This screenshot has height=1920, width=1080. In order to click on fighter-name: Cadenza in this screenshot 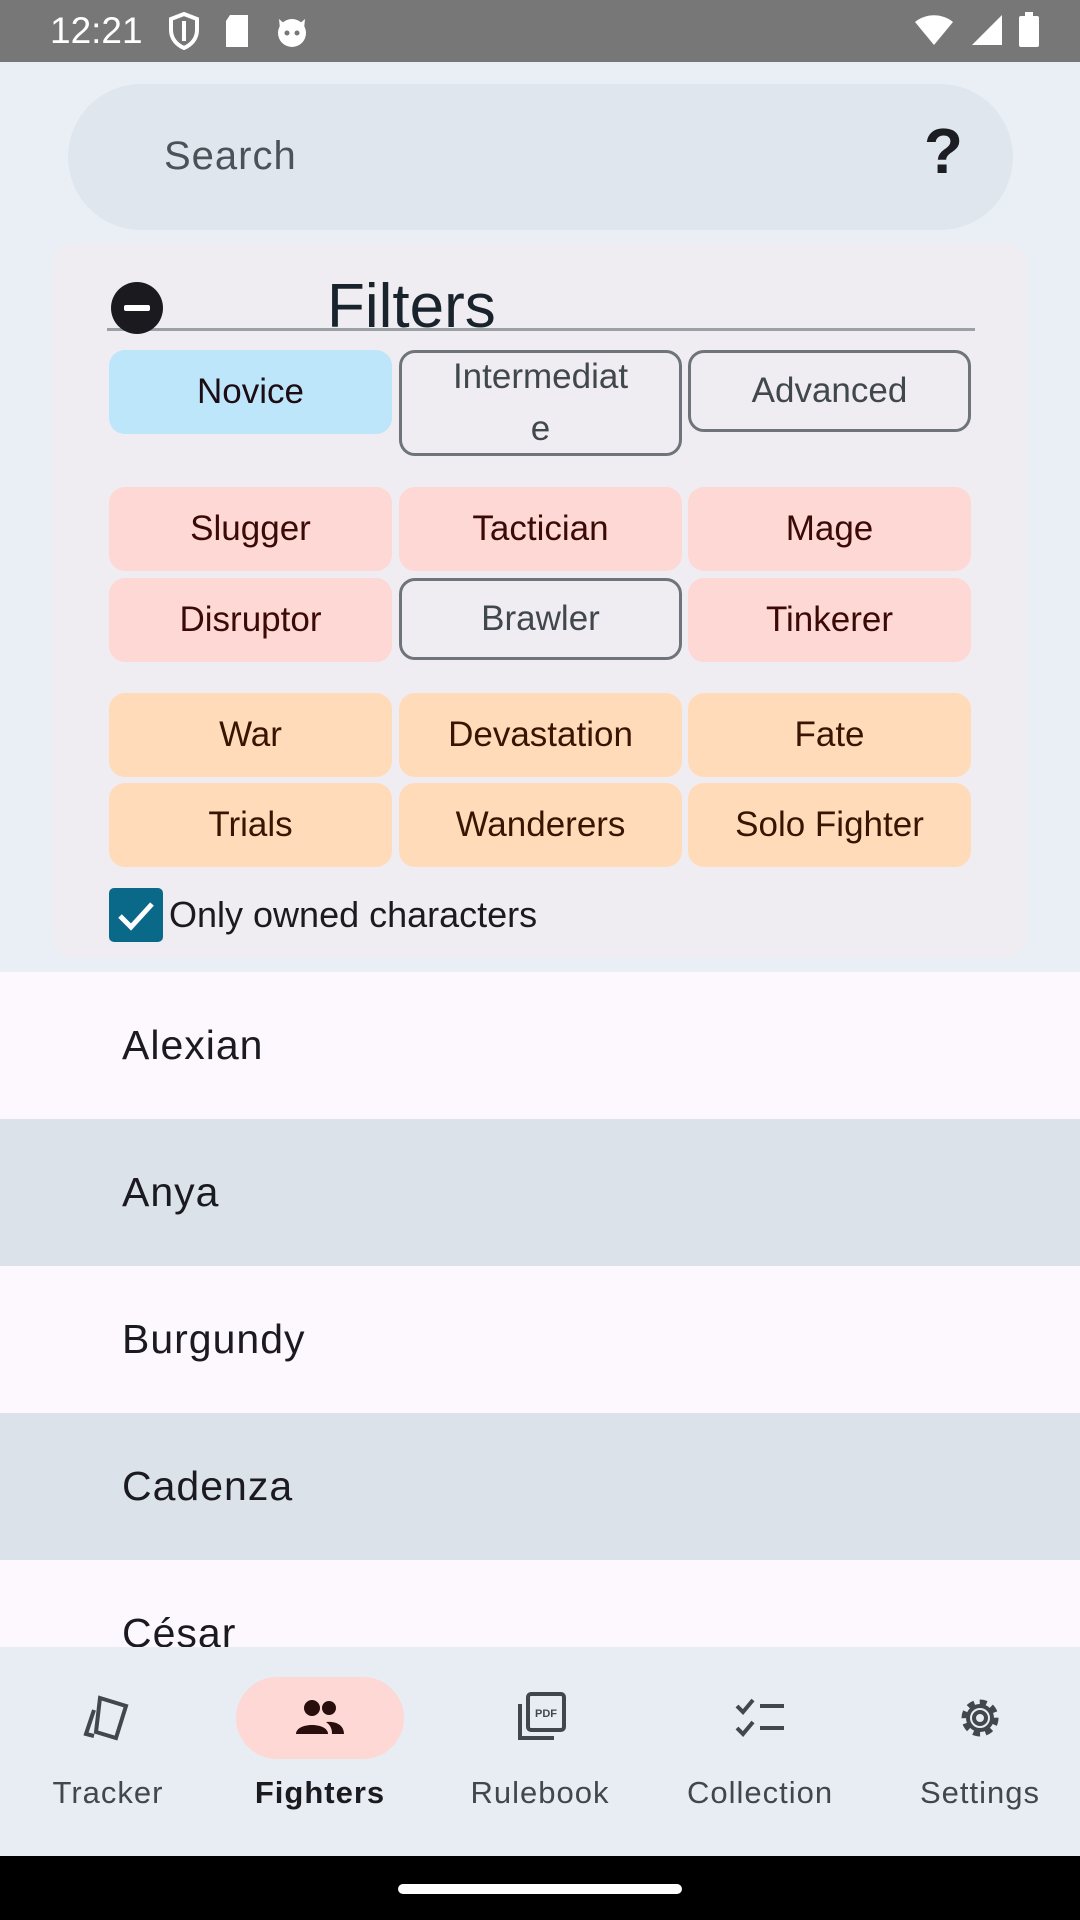, I will do `click(208, 1486)`.